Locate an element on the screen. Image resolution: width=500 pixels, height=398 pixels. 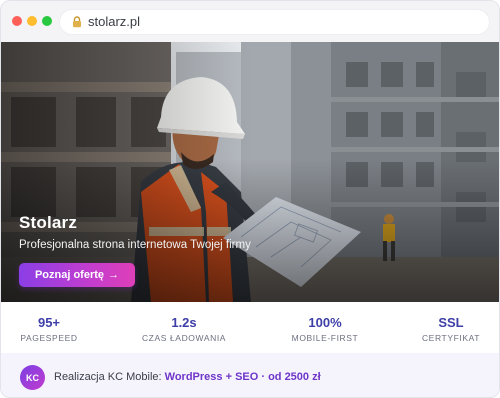
footer-highlight: WordPress + SEO · od 2500 zł is located at coordinates (243, 377).